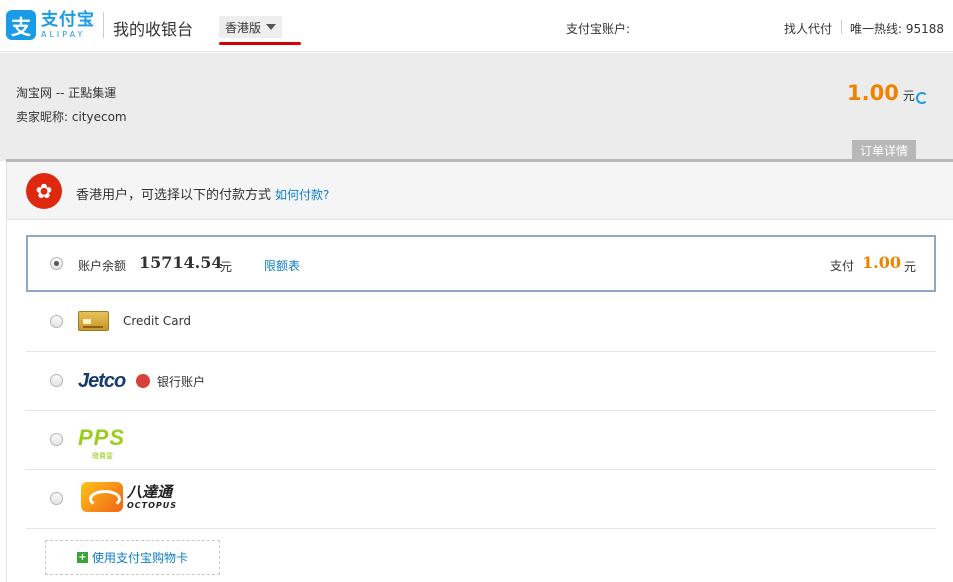 Image resolution: width=953 pixels, height=582 pixels. What do you see at coordinates (102, 381) in the screenshot?
I see `jetco-logo-icon: Jetco` at bounding box center [102, 381].